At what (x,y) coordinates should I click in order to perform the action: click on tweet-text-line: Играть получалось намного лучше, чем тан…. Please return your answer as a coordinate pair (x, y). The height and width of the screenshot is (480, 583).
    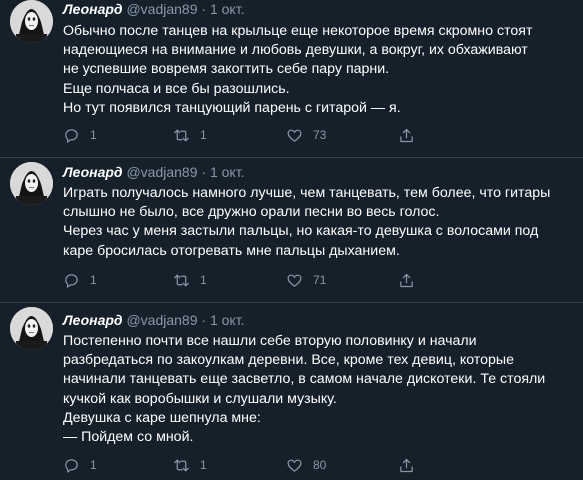
    Looking at the image, I should click on (307, 193).